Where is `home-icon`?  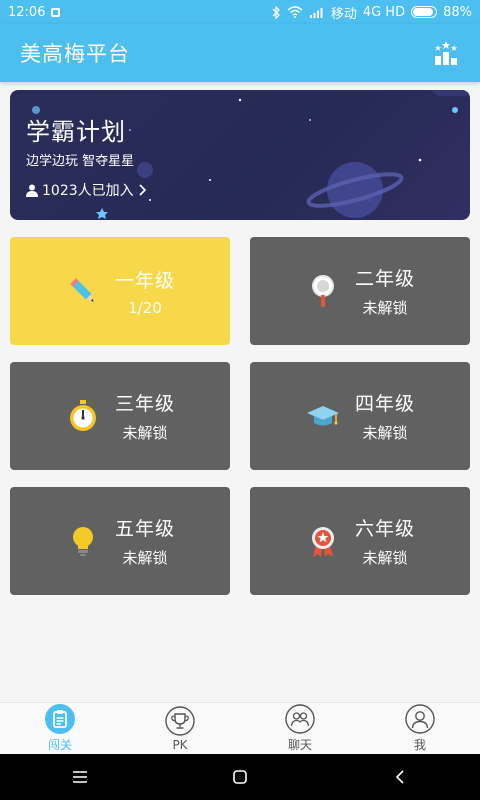
home-icon is located at coordinates (240, 777).